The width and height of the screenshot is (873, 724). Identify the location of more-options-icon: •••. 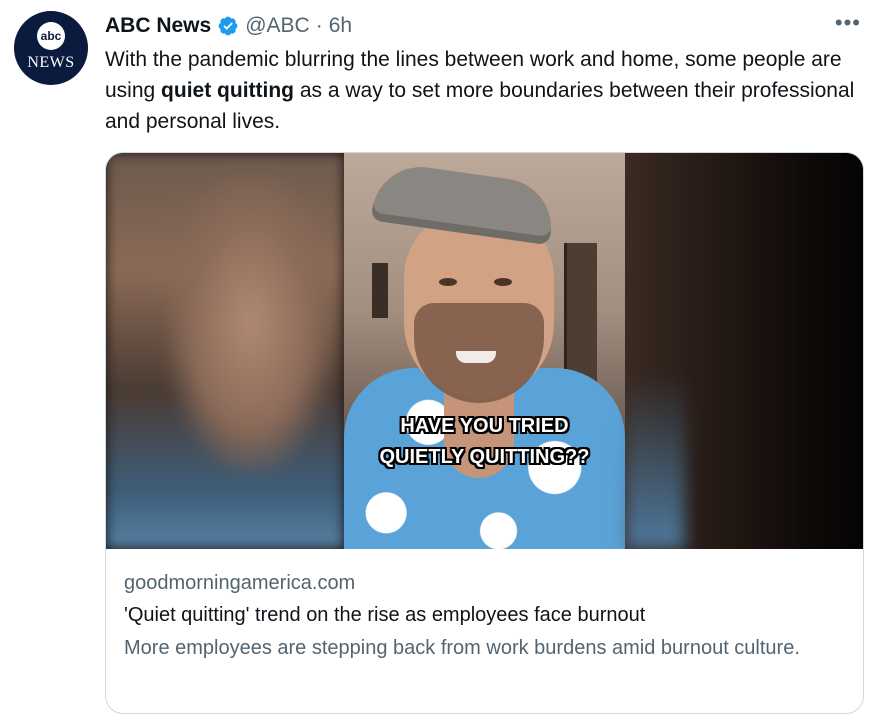
(848, 23).